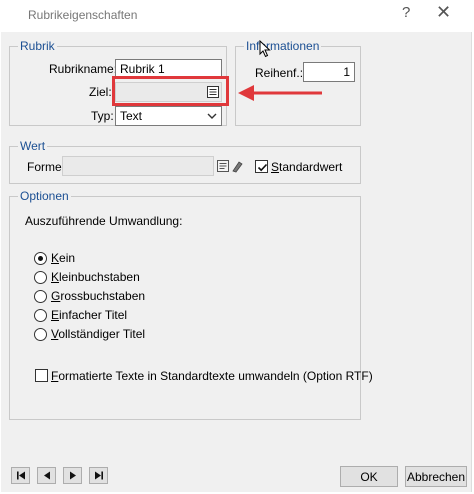 This screenshot has width=474, height=494. I want to click on first-record-icon, so click(20, 475).